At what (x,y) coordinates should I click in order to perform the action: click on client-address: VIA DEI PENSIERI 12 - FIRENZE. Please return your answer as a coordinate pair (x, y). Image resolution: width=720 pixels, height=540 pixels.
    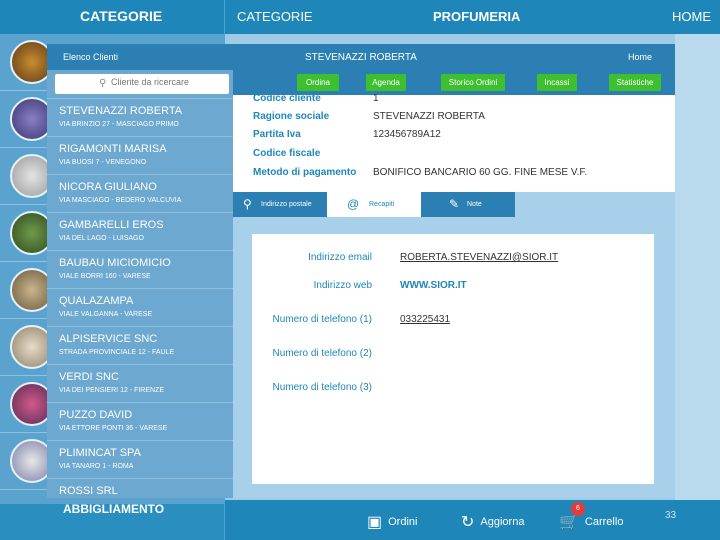
    Looking at the image, I should click on (112, 390).